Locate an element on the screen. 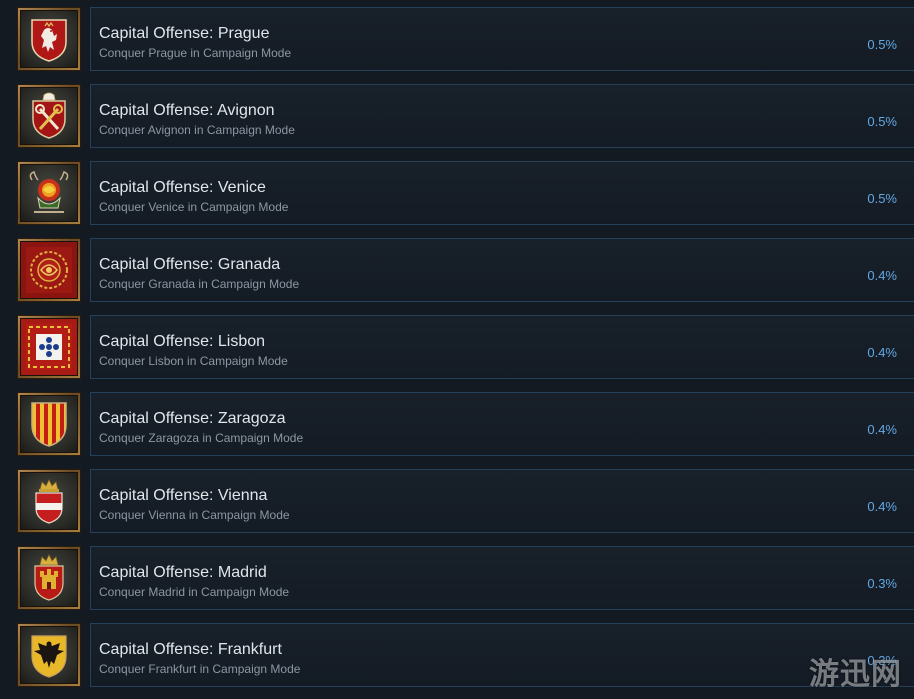 The height and width of the screenshot is (699, 914). achievement-title: Capital Offense: Granada is located at coordinates (190, 264).